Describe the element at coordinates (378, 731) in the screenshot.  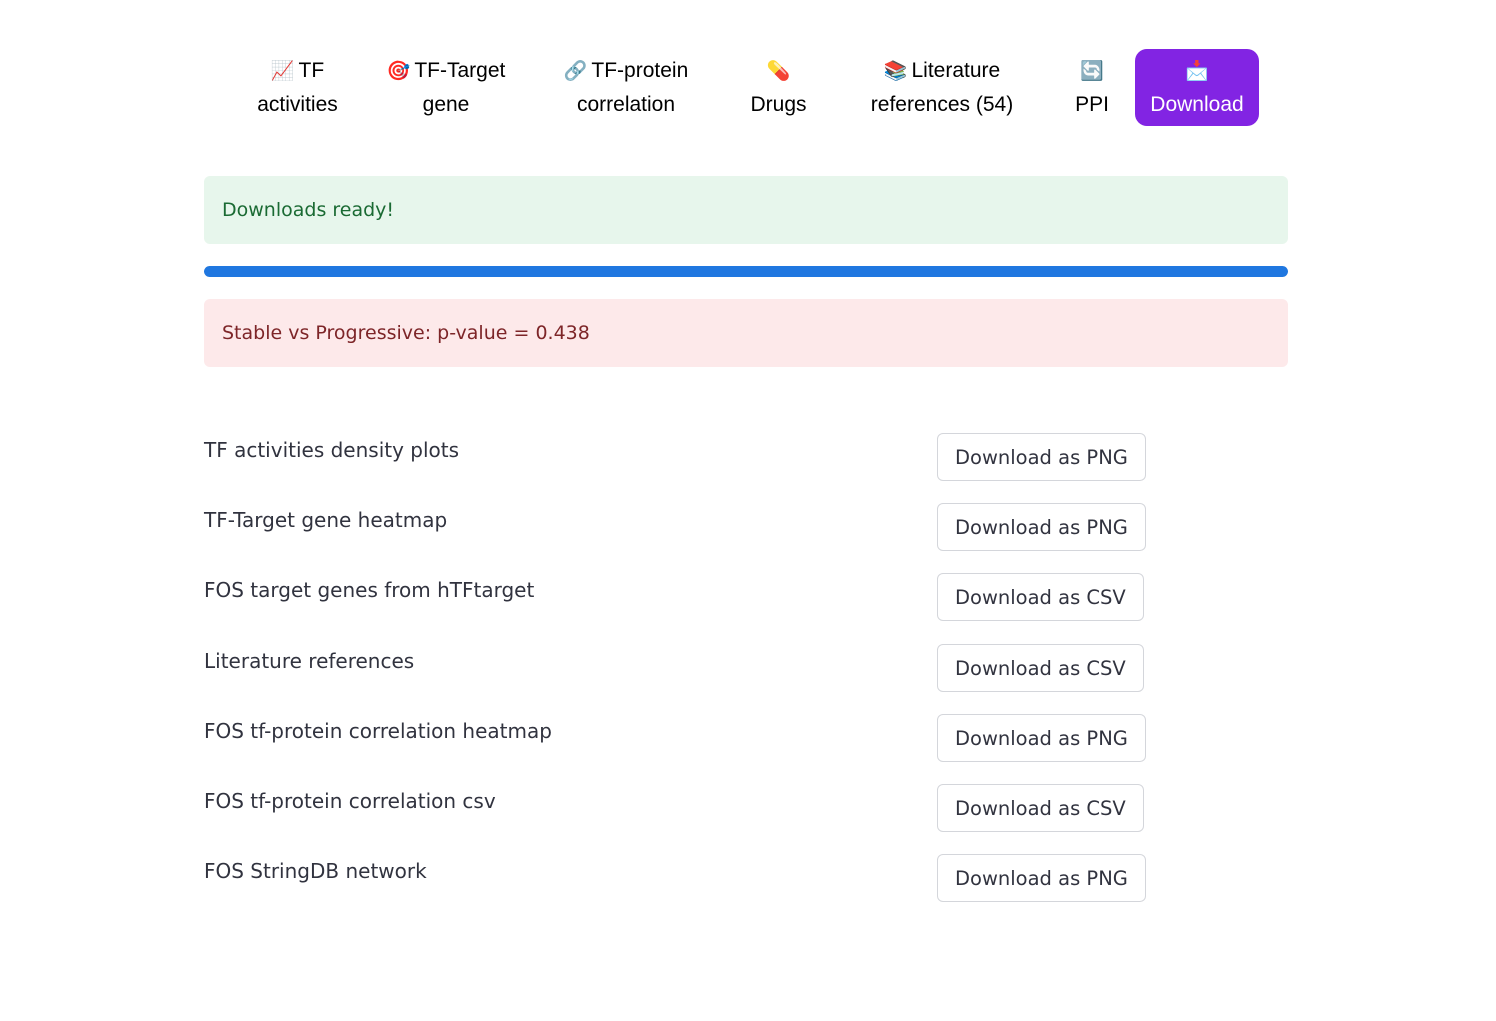
I see `download-row-label: FOS tf-protein correlation heatmap` at that location.